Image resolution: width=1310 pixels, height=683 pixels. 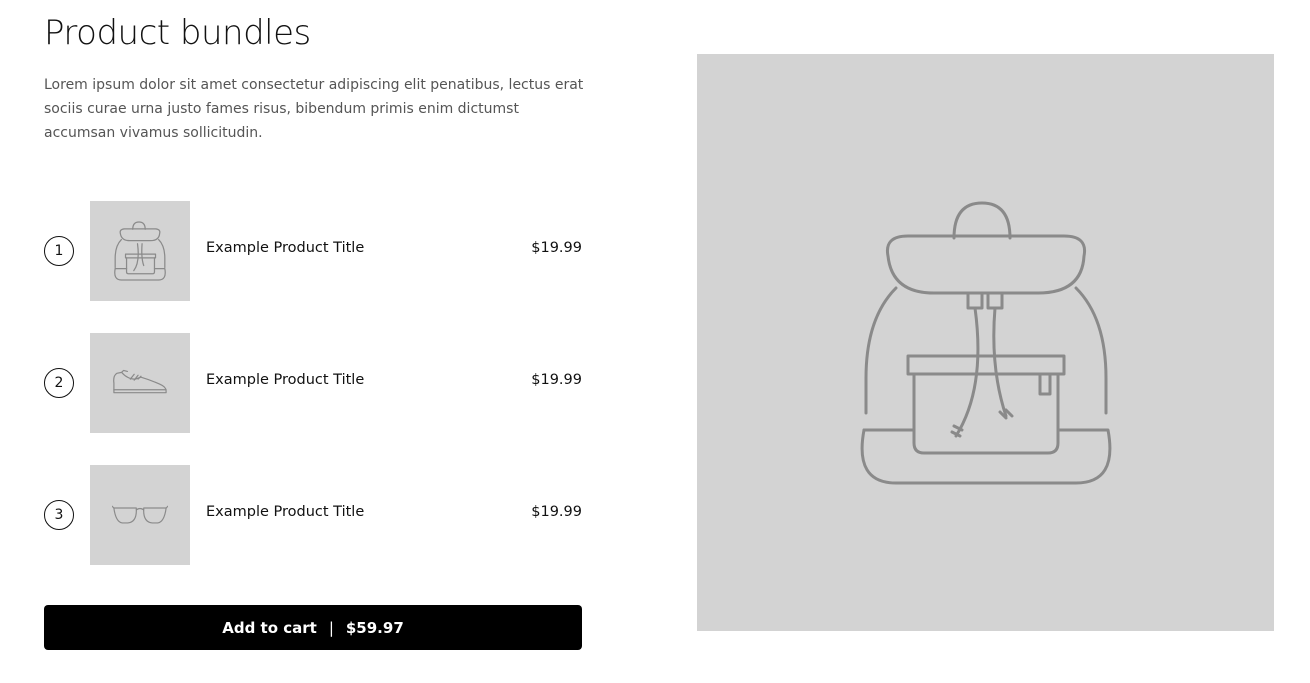 I want to click on sneaker-icon, so click(x=140, y=381).